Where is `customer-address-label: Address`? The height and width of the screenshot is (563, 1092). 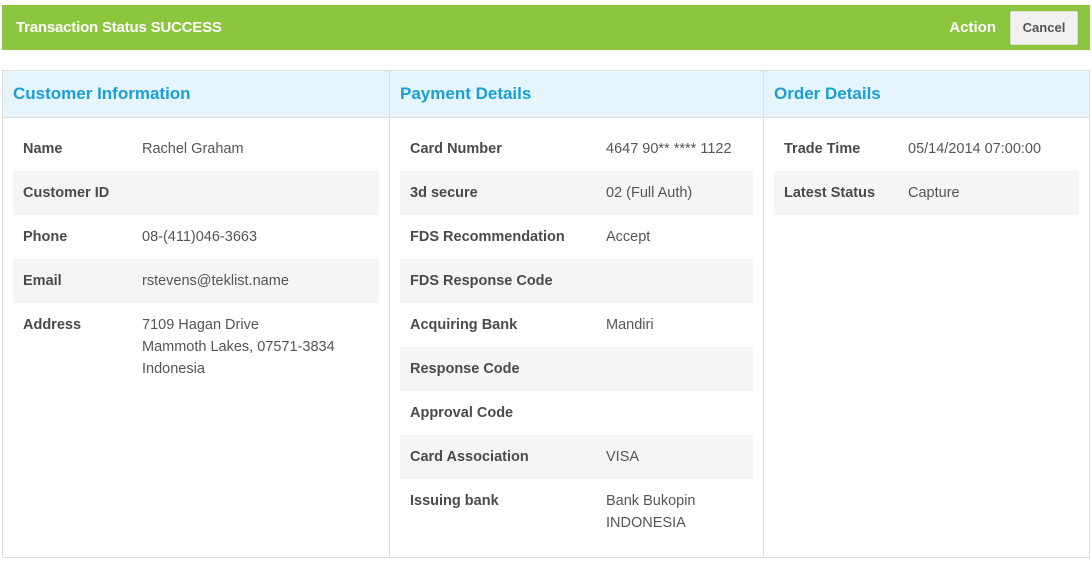
customer-address-label: Address is located at coordinates (52, 325).